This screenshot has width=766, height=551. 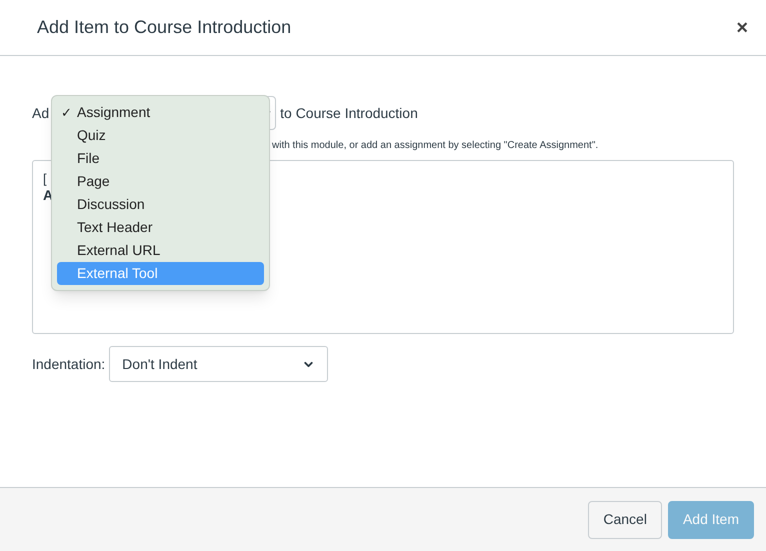 I want to click on menu-item: ✓ Assignment, so click(x=160, y=112).